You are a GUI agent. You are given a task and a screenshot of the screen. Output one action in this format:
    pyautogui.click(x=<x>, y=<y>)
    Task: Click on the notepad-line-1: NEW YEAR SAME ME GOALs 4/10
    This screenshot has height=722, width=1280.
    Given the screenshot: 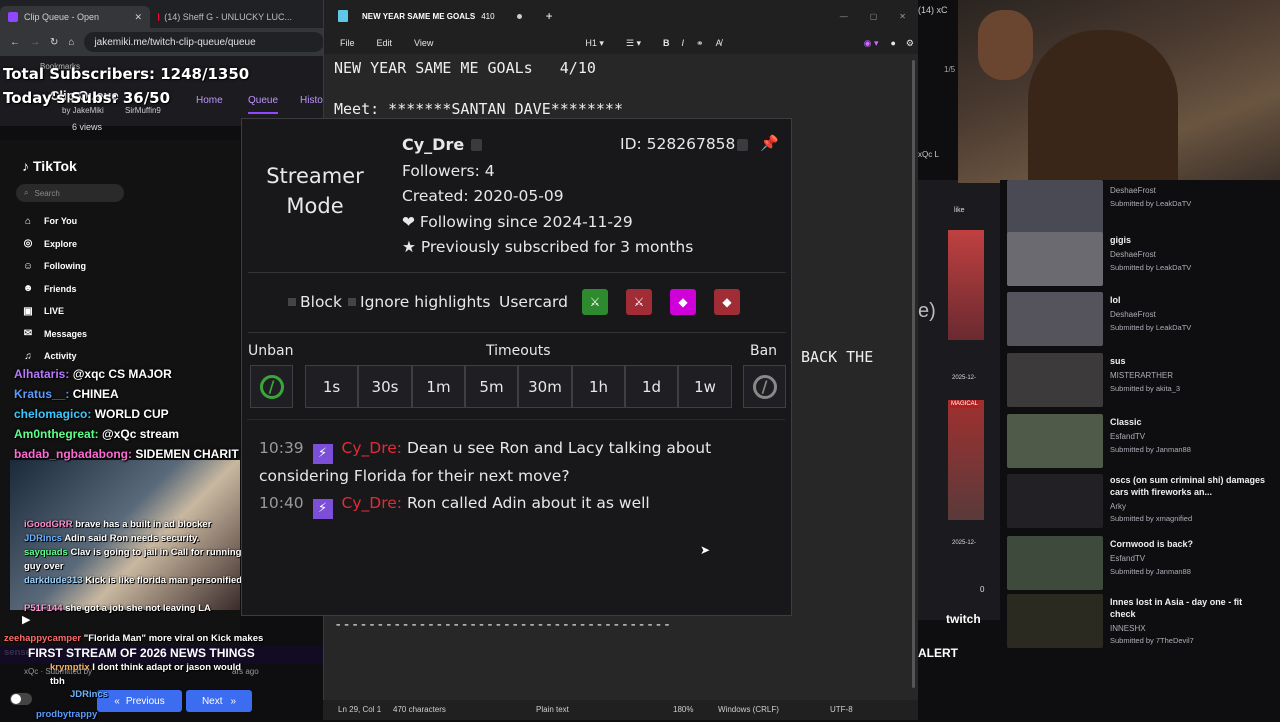 What is the action you would take?
    pyautogui.click(x=465, y=68)
    